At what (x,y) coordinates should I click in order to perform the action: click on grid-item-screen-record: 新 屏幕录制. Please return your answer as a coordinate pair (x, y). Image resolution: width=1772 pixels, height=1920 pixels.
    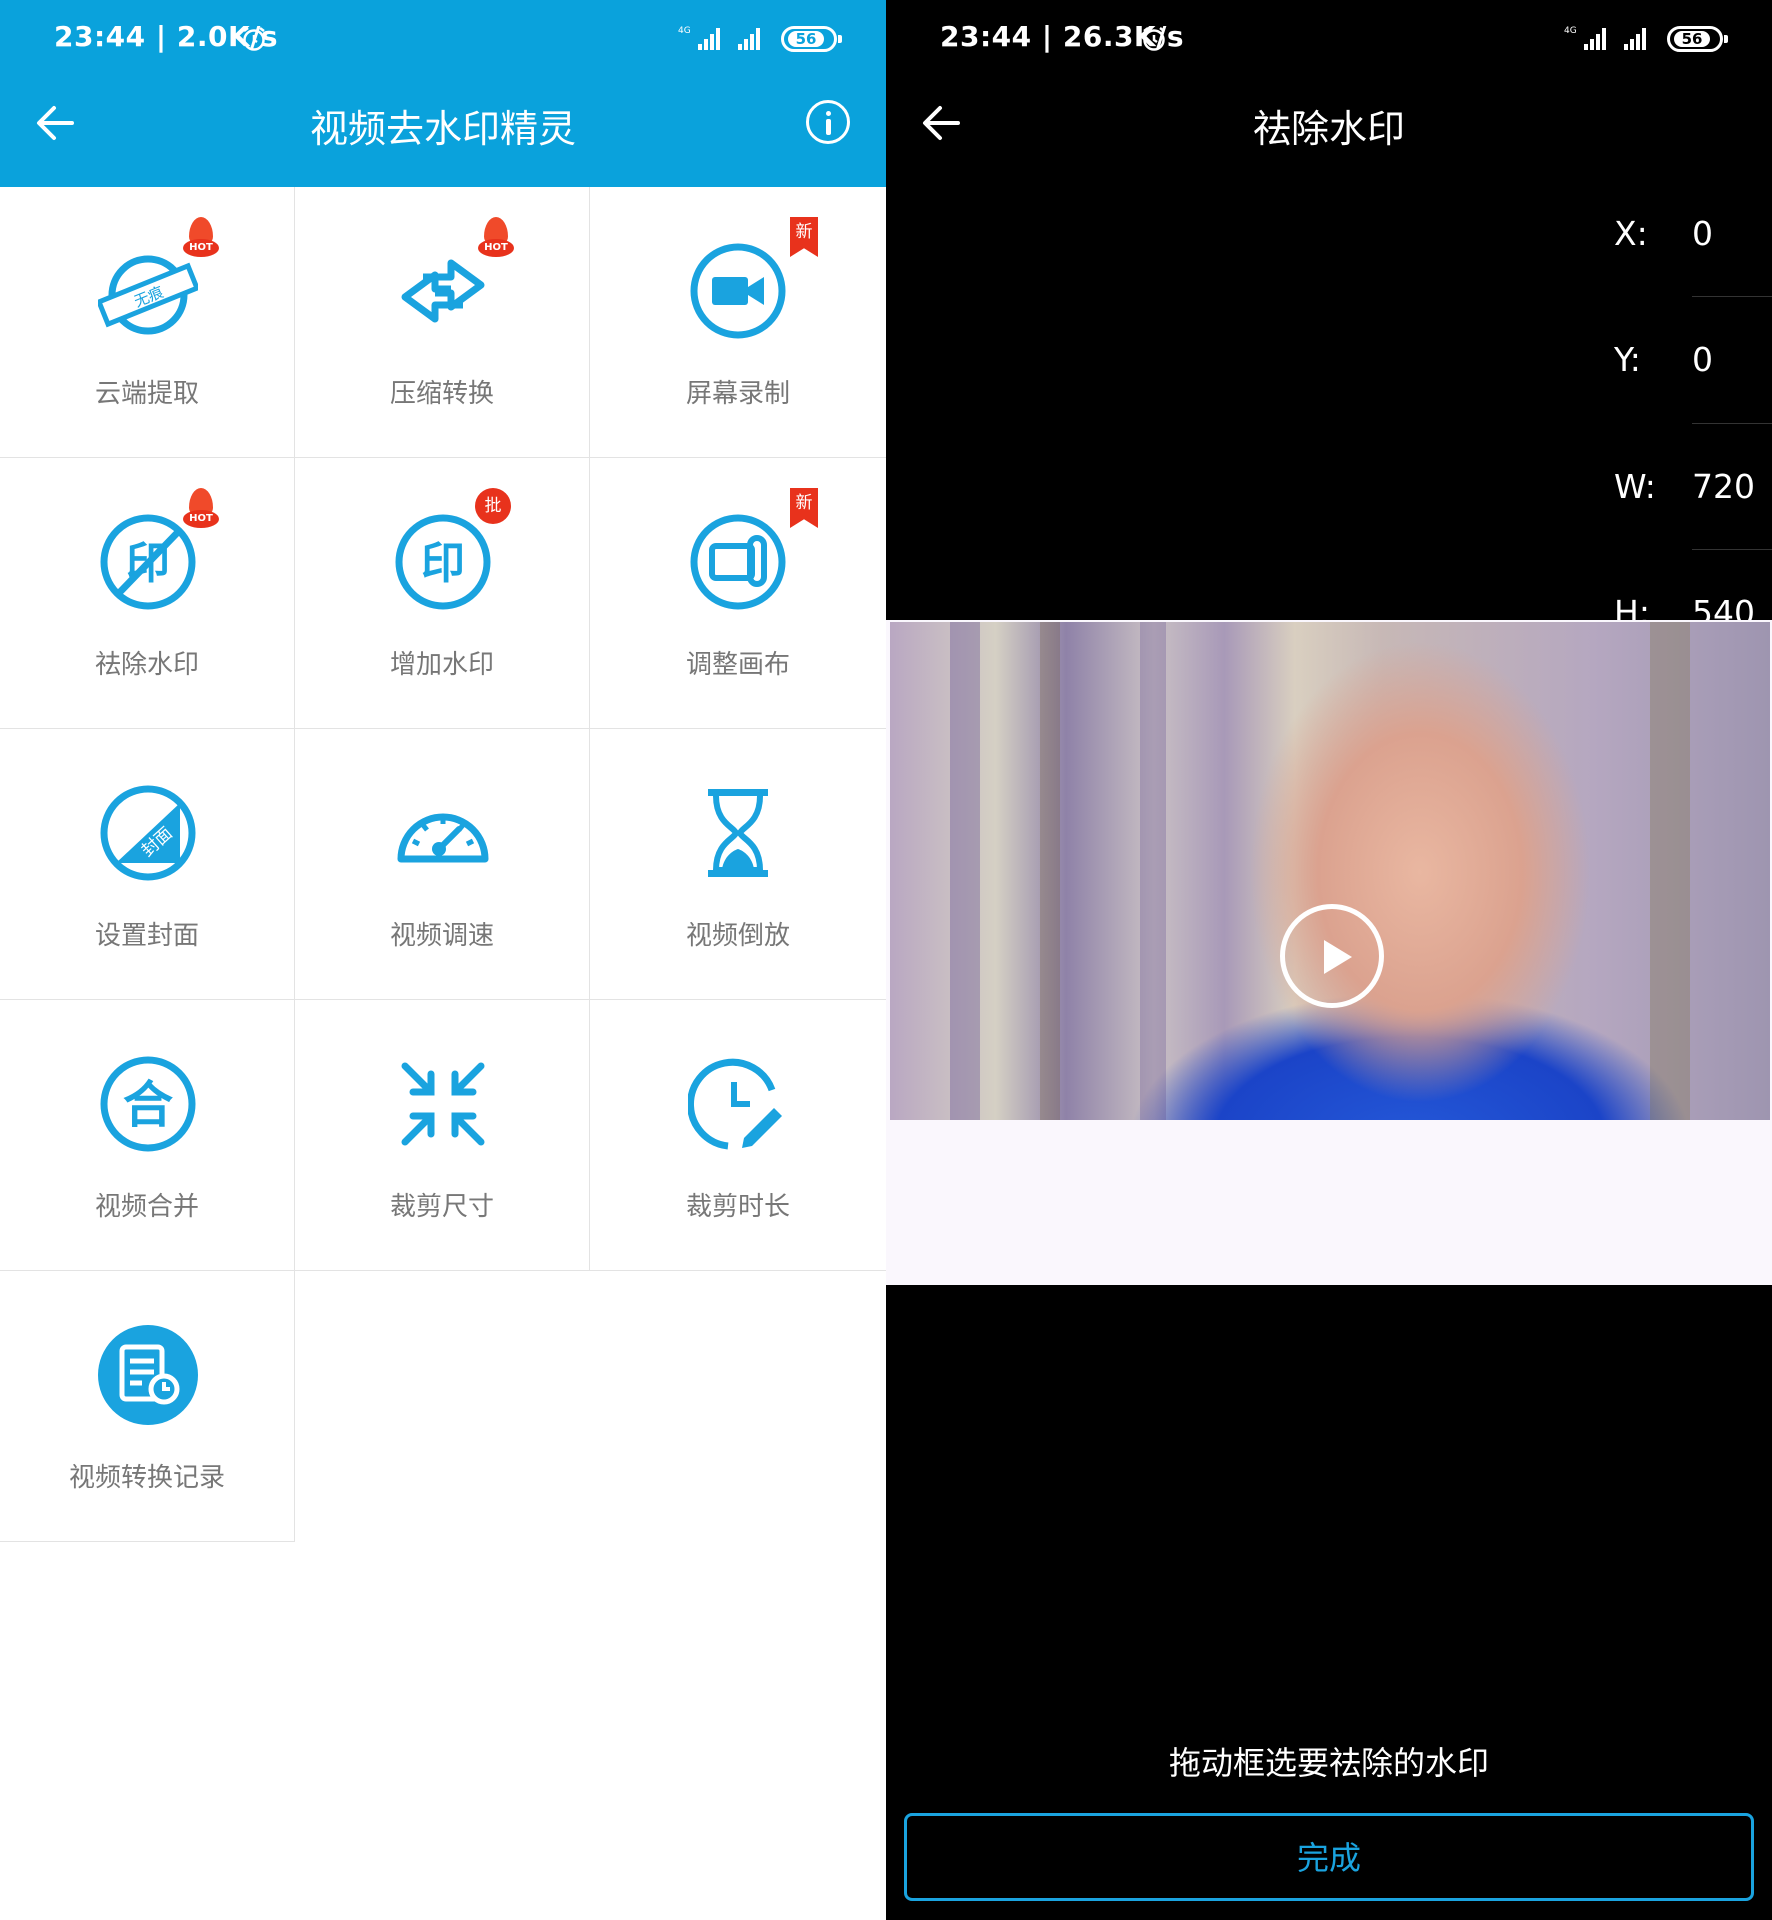
    Looking at the image, I should click on (738, 322).